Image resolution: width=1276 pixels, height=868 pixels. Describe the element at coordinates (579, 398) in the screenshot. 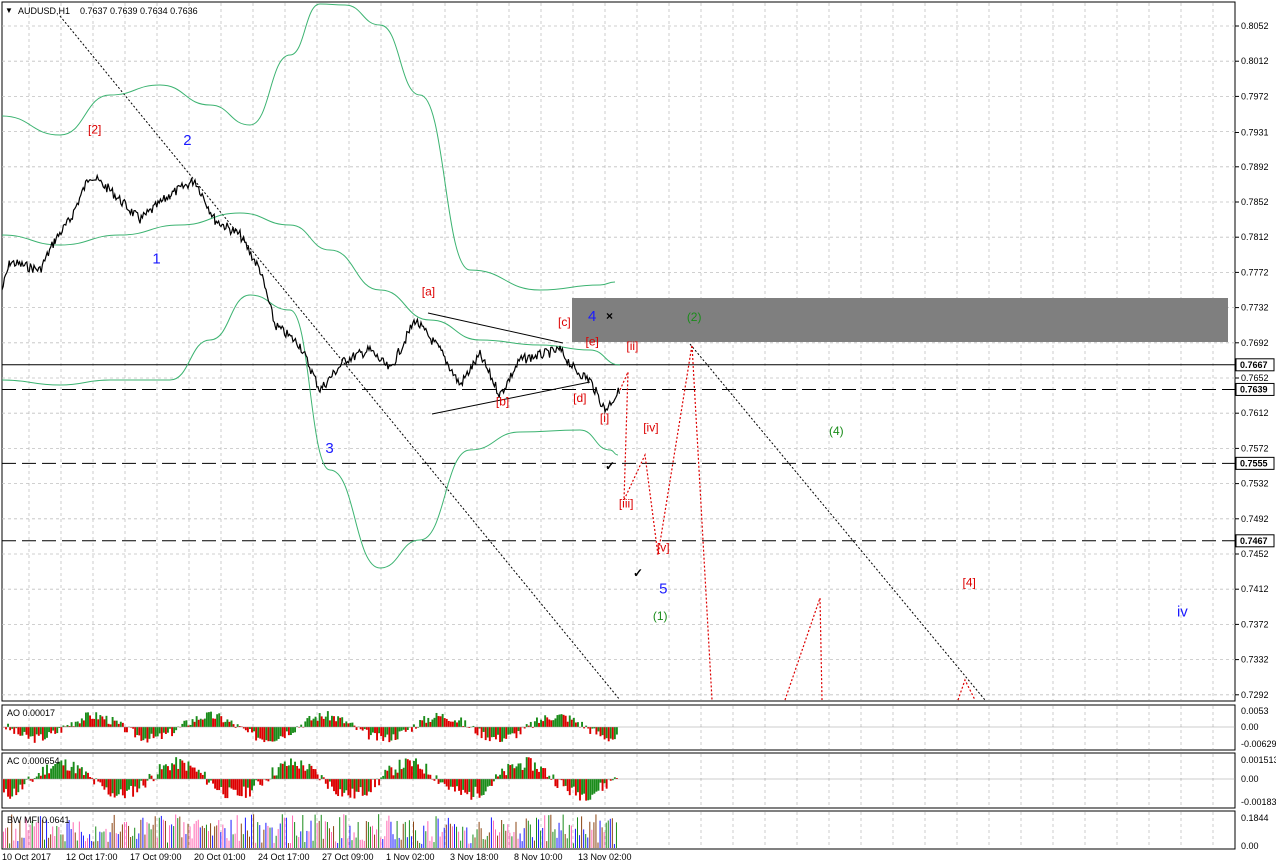

I see `wave-label: [d]` at that location.